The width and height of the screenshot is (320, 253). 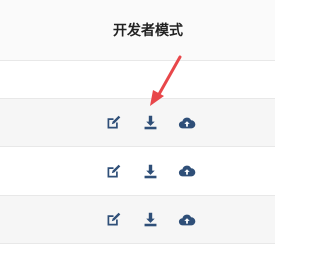 What do you see at coordinates (148, 30) in the screenshot?
I see `column-header-developer-mode: 开发者模式` at bounding box center [148, 30].